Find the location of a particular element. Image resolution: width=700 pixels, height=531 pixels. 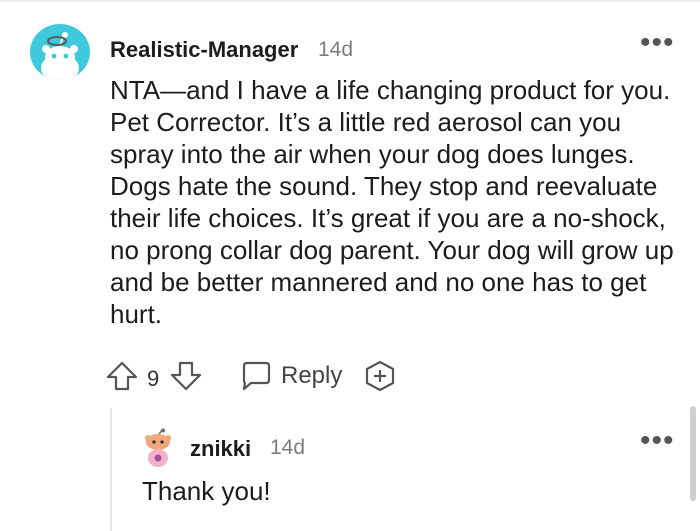

vote-count: 9 is located at coordinates (153, 378).